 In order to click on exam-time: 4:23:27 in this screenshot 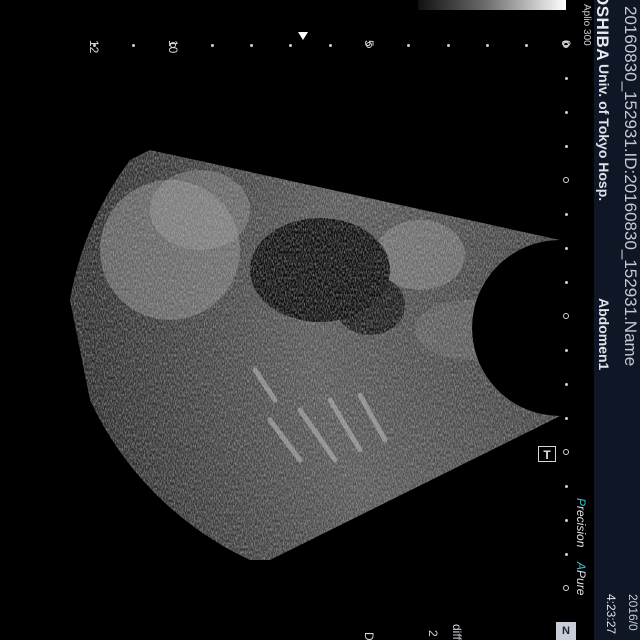, I will do `click(611, 614)`.